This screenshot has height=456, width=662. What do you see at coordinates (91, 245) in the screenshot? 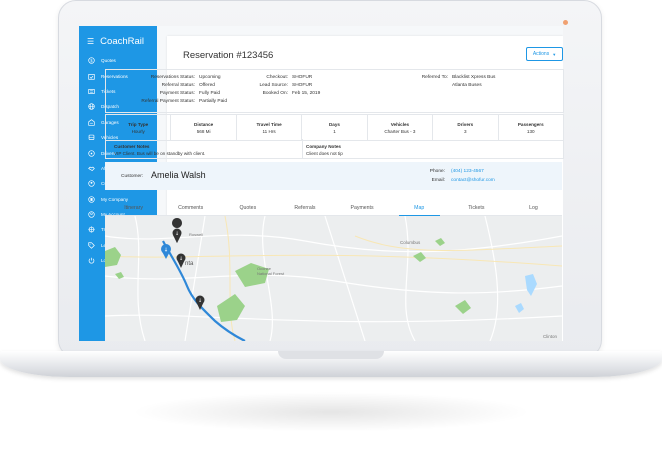
I see `tag-icon` at bounding box center [91, 245].